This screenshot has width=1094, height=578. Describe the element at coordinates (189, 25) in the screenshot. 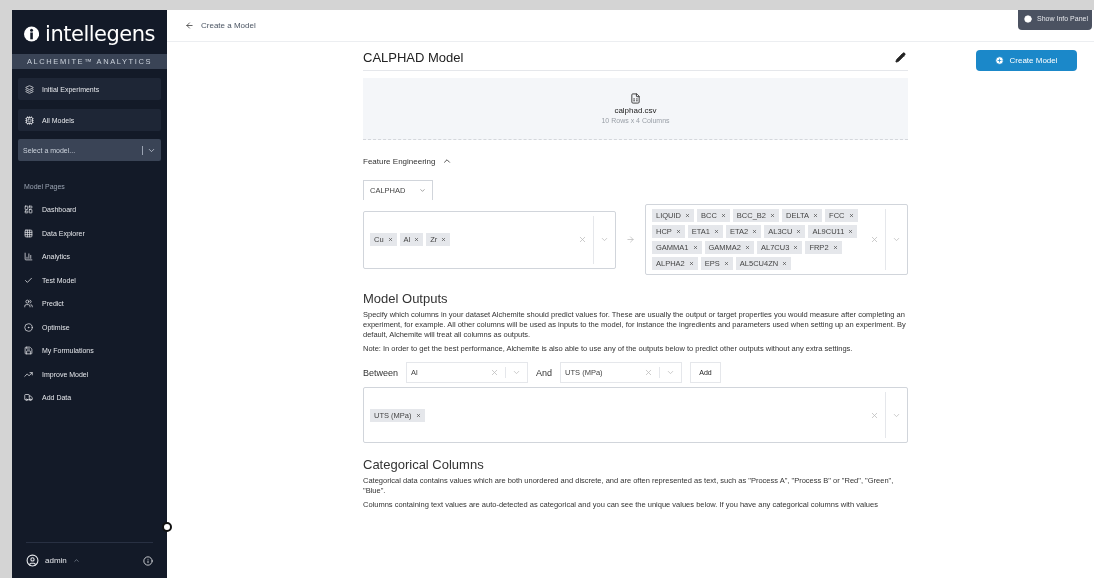

I see `back-icon` at that location.